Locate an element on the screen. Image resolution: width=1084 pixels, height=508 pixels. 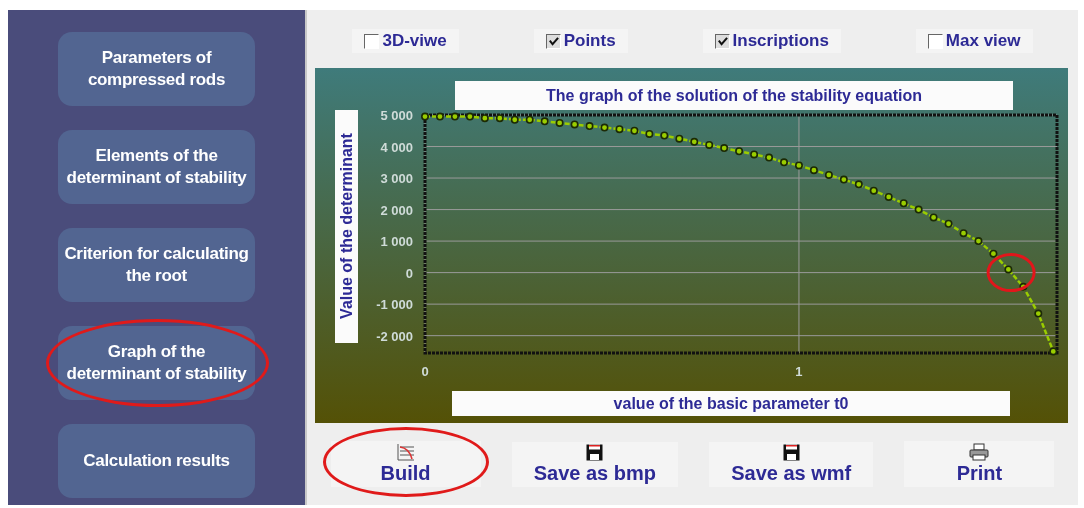
y-tick-label: 1 000 is located at coordinates (396, 242).